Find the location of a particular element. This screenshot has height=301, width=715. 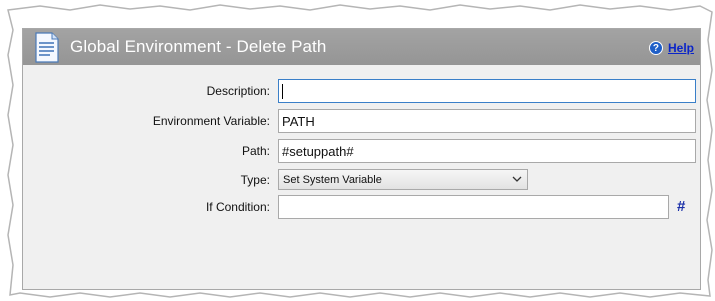

description-row: Description: is located at coordinates (361, 91).